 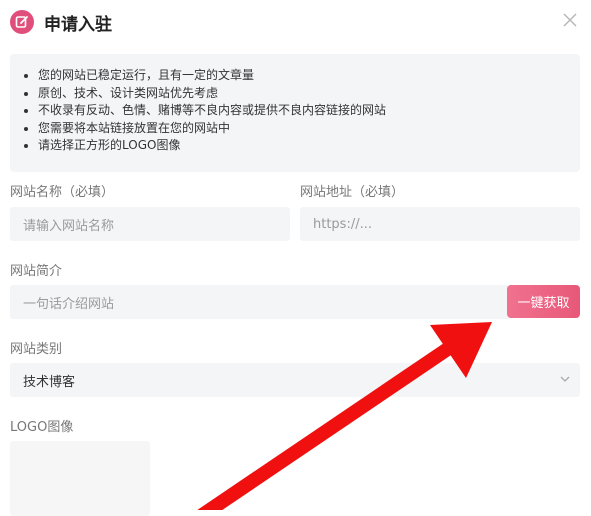 What do you see at coordinates (49, 382) in the screenshot?
I see `category-value: 技术博客` at bounding box center [49, 382].